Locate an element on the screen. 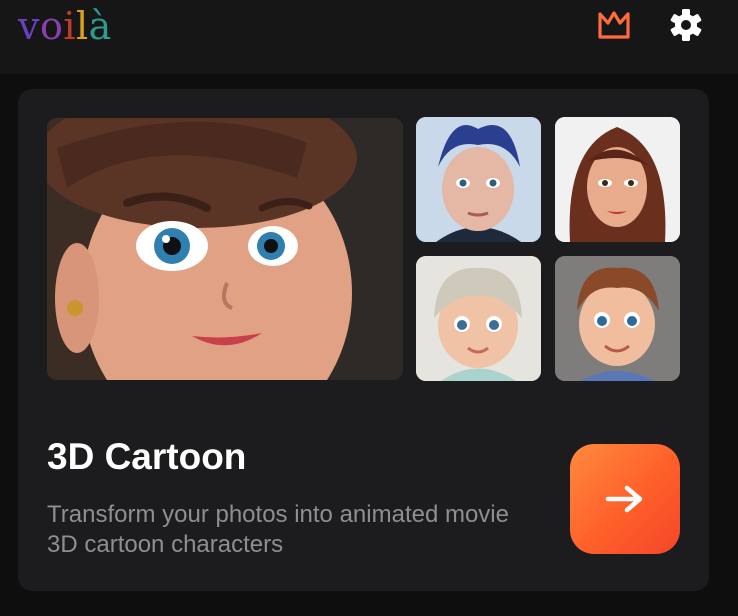 The width and height of the screenshot is (738, 616). logo-letter: i is located at coordinates (70, 26).